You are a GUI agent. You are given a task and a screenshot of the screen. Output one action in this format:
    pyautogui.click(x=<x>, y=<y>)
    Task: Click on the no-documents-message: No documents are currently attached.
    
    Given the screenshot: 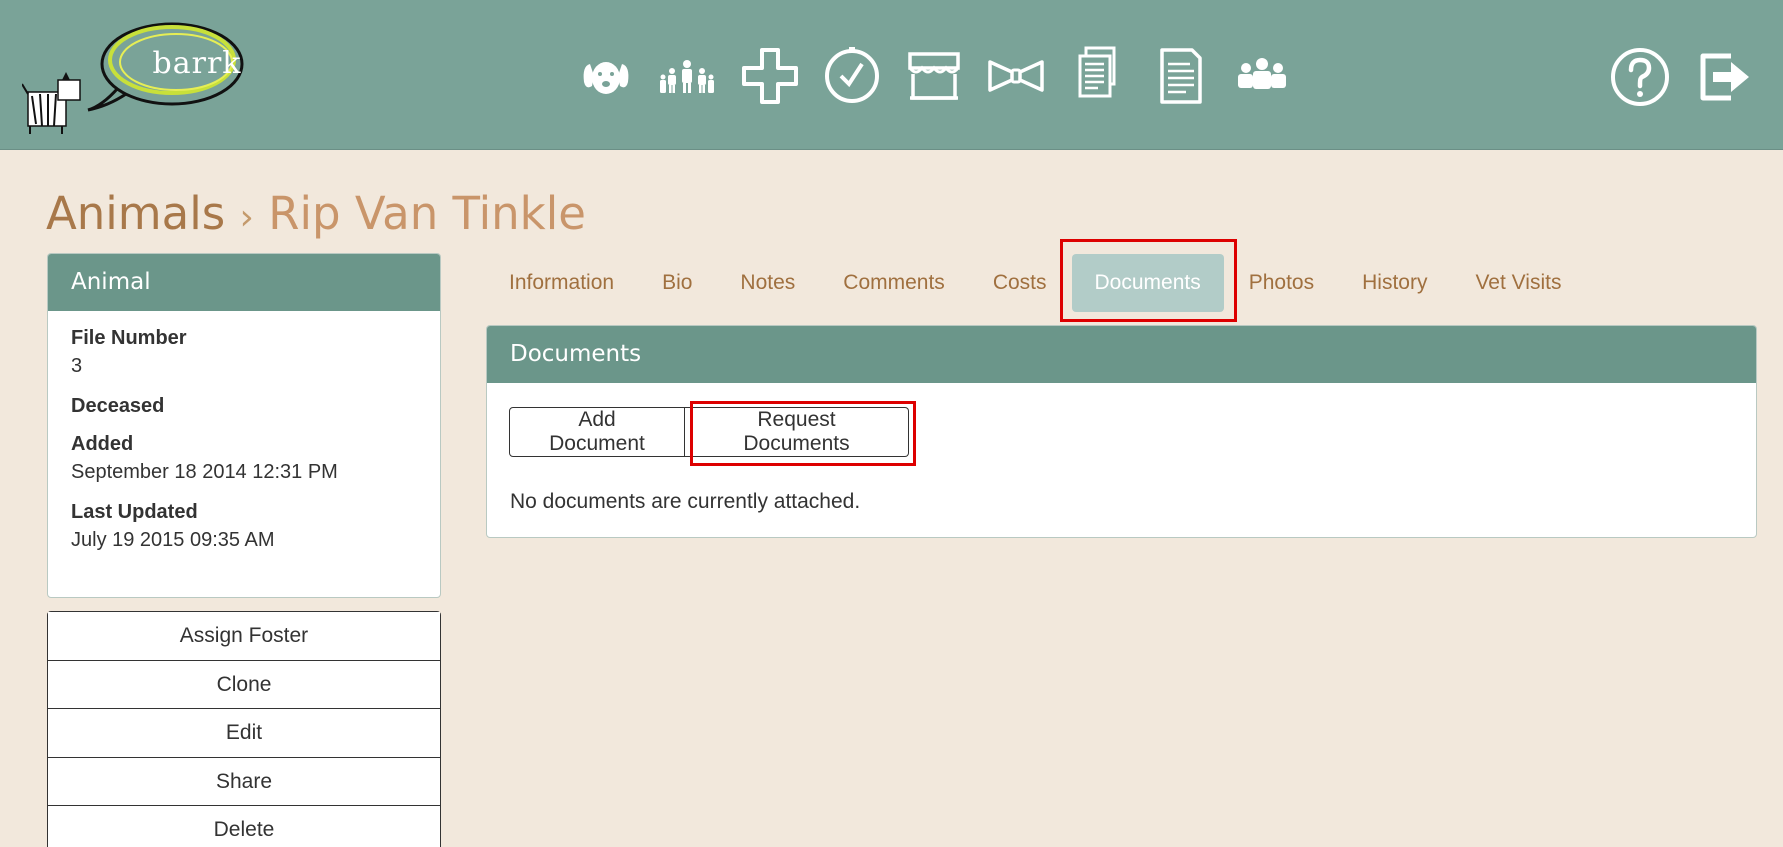 What is the action you would take?
    pyautogui.click(x=685, y=501)
    